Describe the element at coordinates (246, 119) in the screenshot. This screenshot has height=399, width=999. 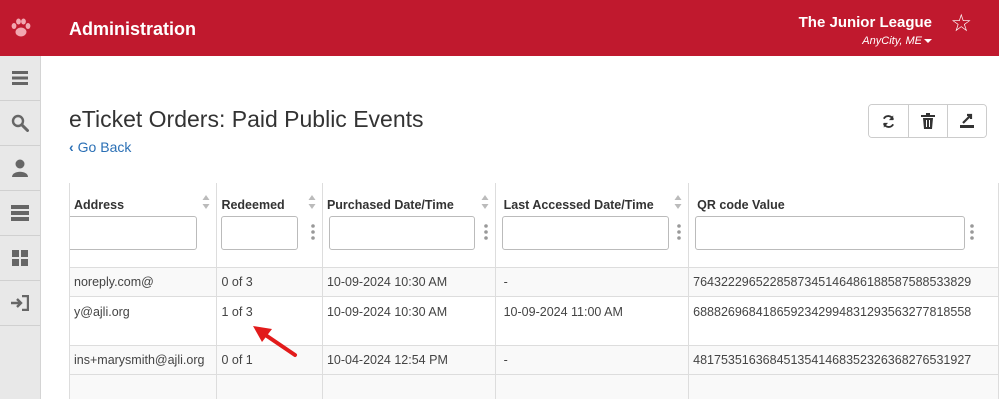
I see `page-title: eTicket Orders: Paid Public Events` at that location.